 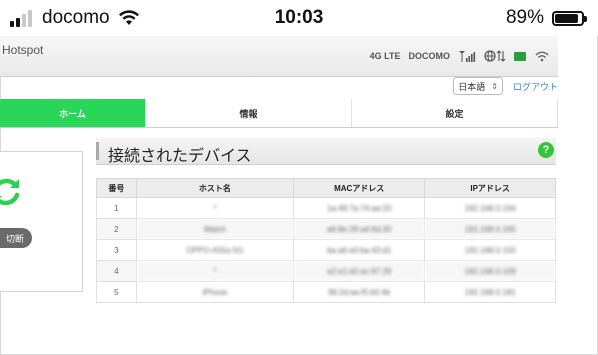 I want to click on row-hostname: OPPO-A55s-5G, so click(x=215, y=250).